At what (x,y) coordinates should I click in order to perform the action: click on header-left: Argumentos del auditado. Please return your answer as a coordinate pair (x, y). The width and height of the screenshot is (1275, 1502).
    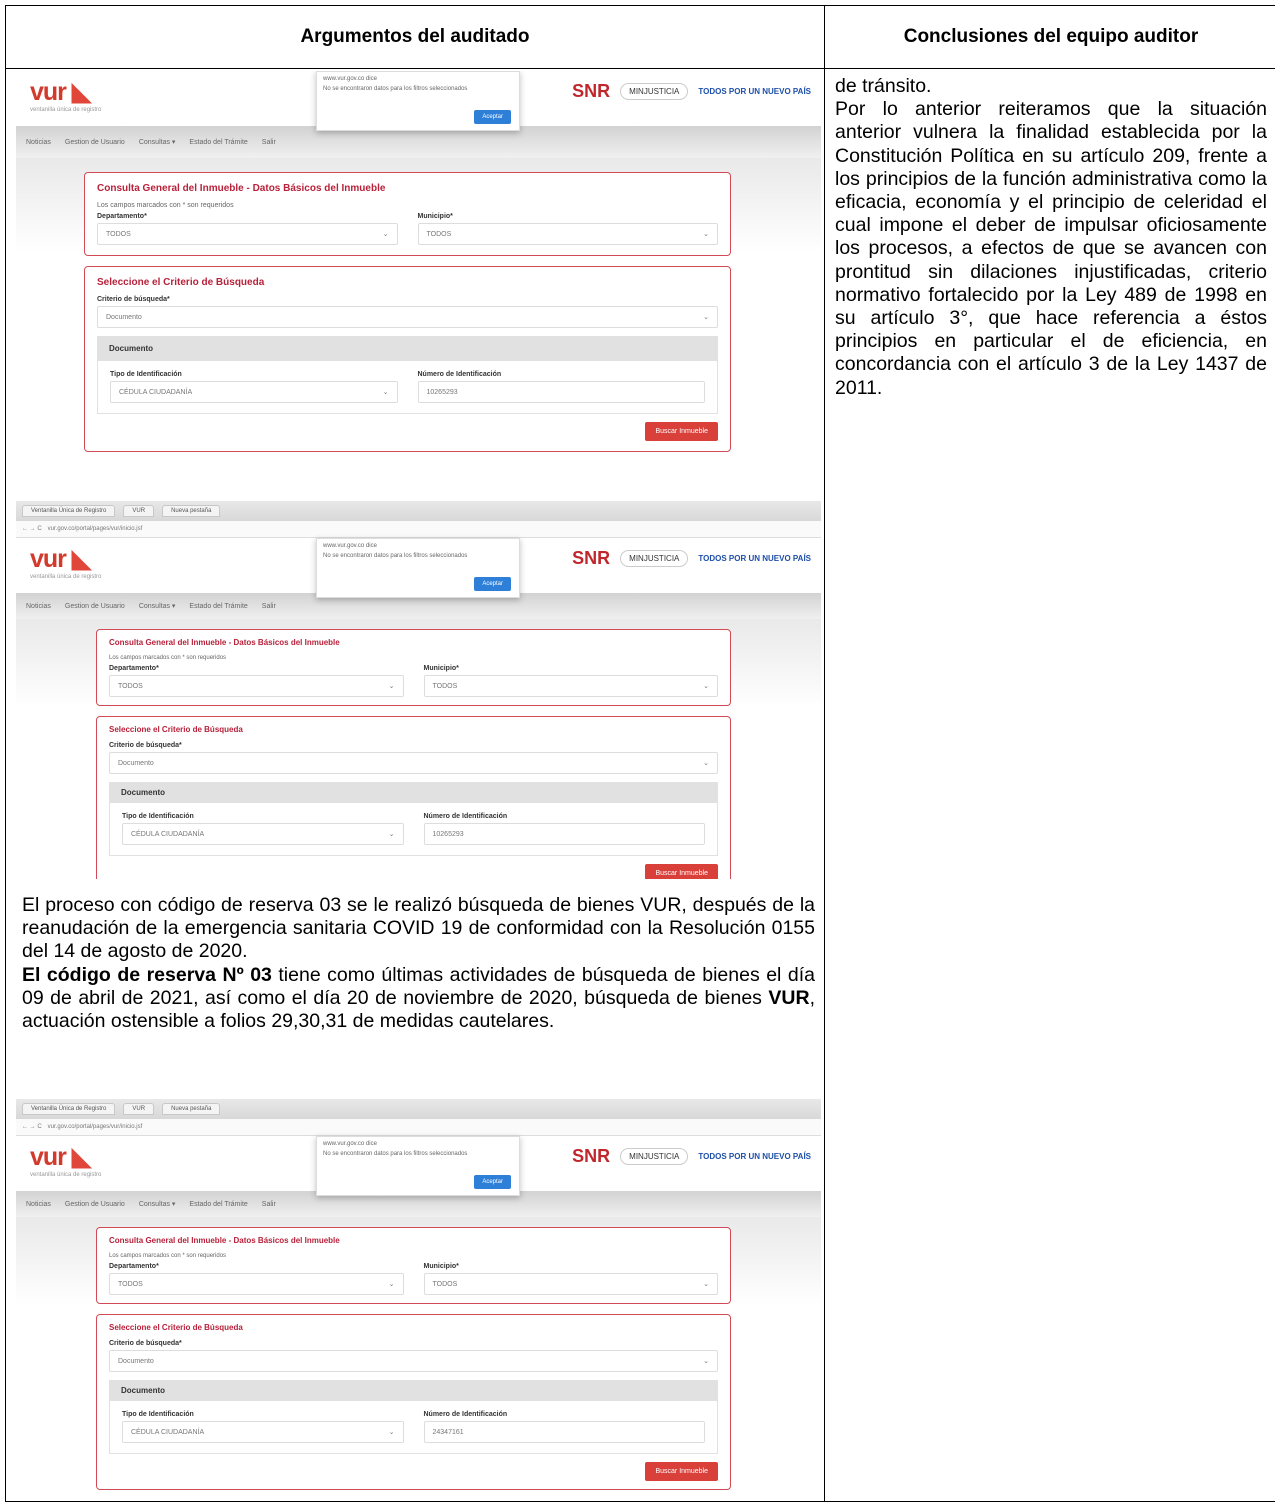
    Looking at the image, I should click on (415, 37).